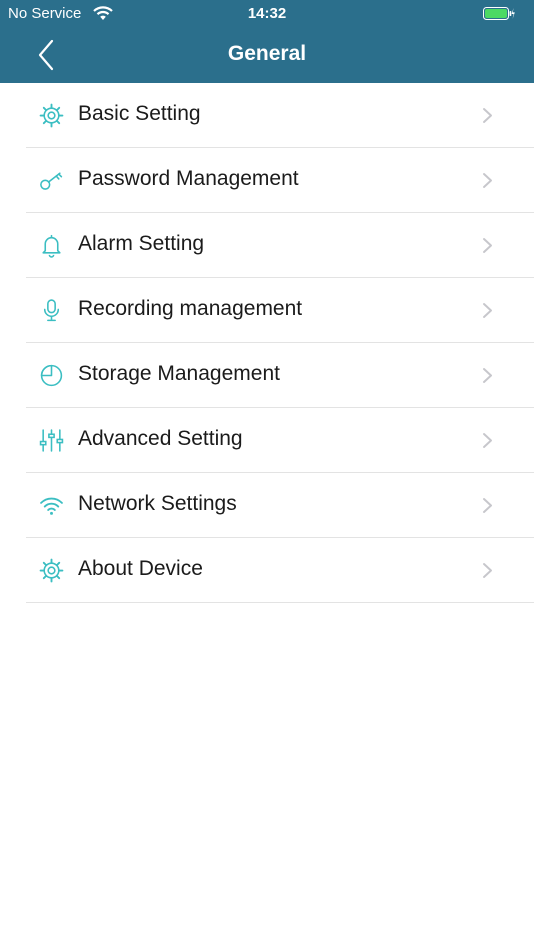  I want to click on navigation-bar: General, so click(267, 55).